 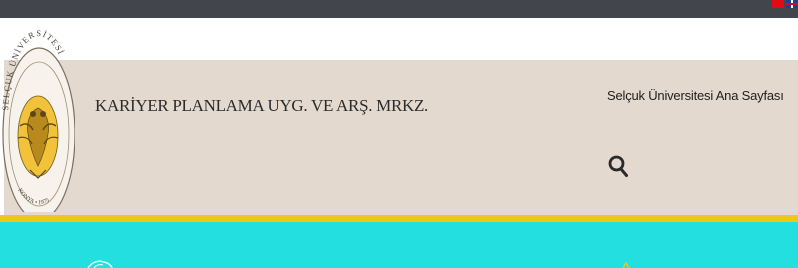 What do you see at coordinates (626, 265) in the screenshot?
I see `banner-accent-icon` at bounding box center [626, 265].